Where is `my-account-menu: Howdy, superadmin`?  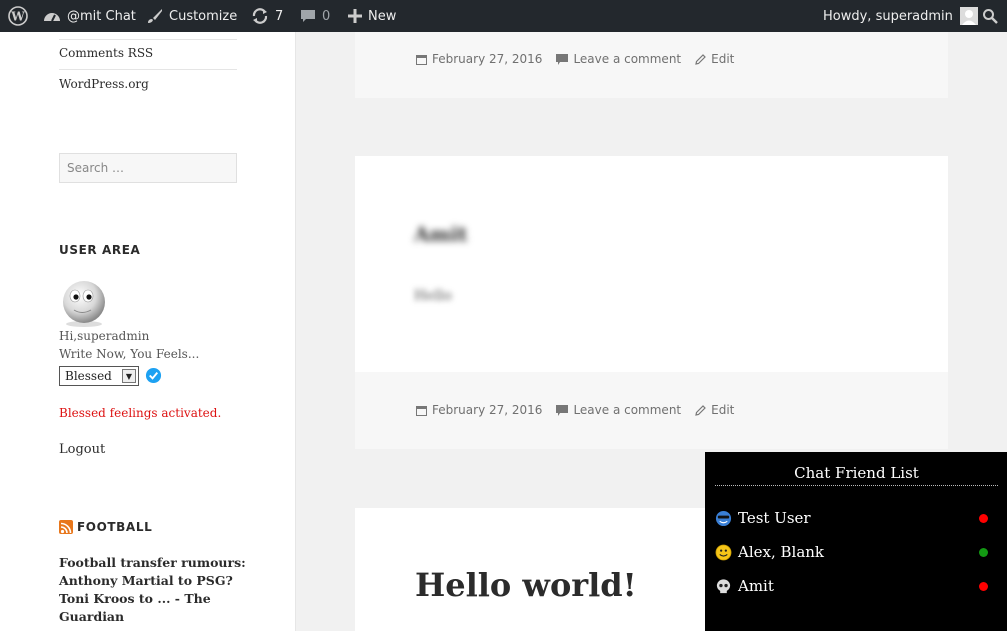
my-account-menu: Howdy, superadmin is located at coordinates (900, 16).